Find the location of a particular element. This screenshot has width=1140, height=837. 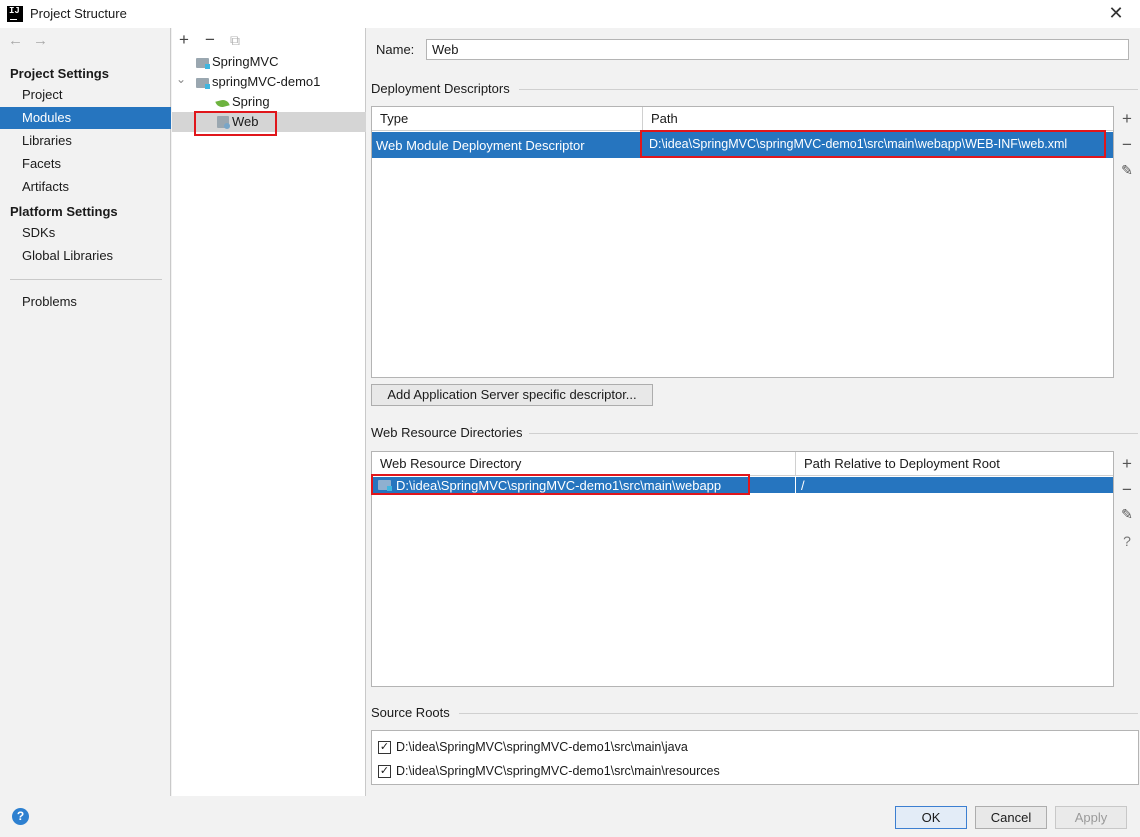

column-header-relative-path: Path Relative to Deployment Root is located at coordinates (954, 464).